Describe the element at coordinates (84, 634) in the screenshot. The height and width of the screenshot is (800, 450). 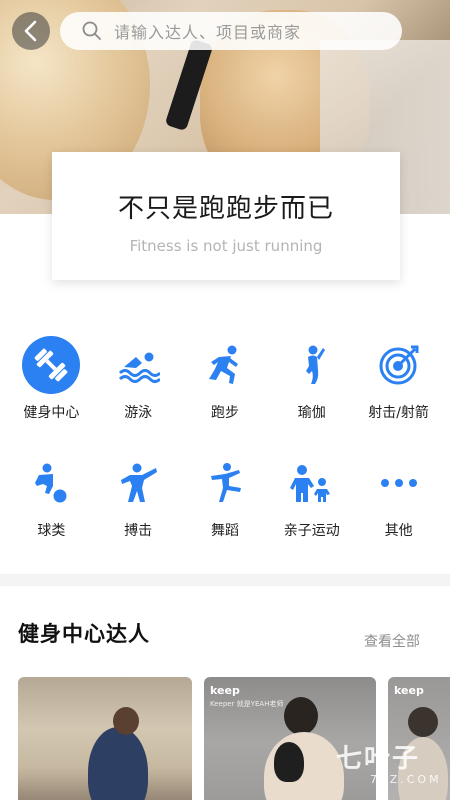
I see `section-title: 健身中心达人` at that location.